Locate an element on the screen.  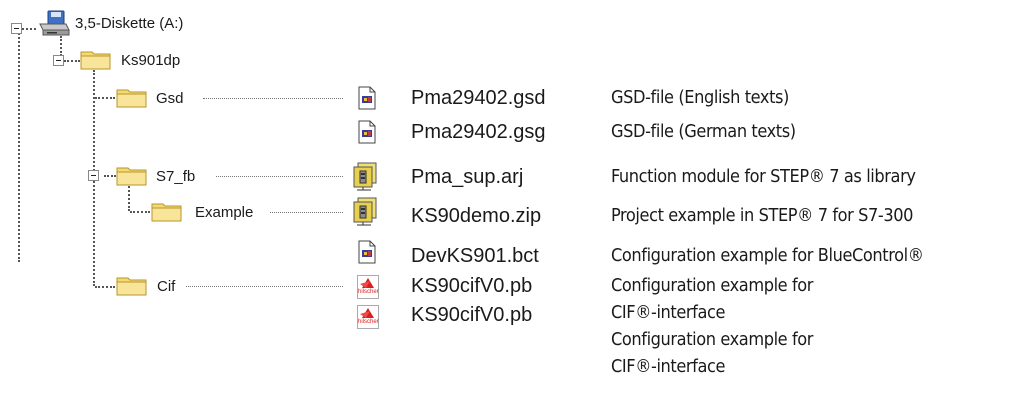
collapse-toggle-ks901dp is located at coordinates (58, 60).